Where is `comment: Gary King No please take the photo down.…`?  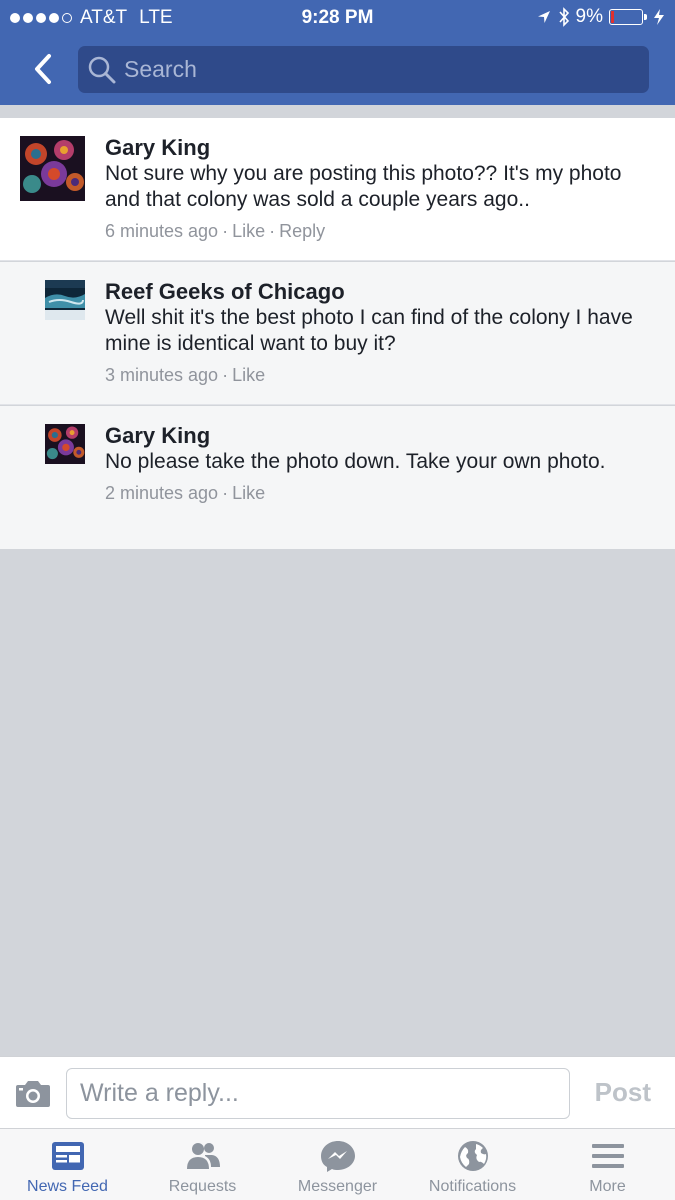 comment: Gary King No please take the photo down.… is located at coordinates (337, 477).